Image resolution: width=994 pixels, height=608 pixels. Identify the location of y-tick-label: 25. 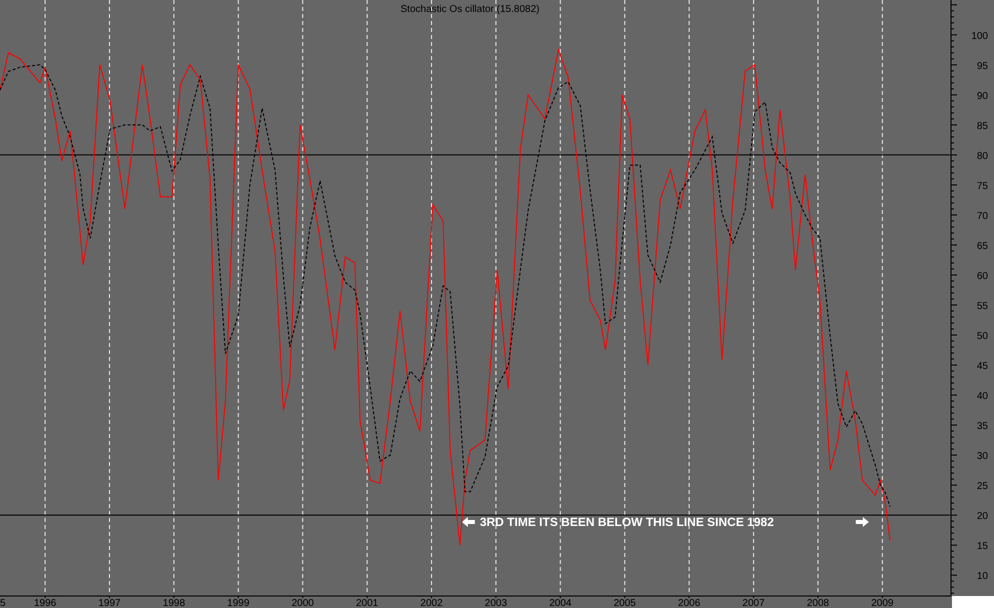
(982, 486).